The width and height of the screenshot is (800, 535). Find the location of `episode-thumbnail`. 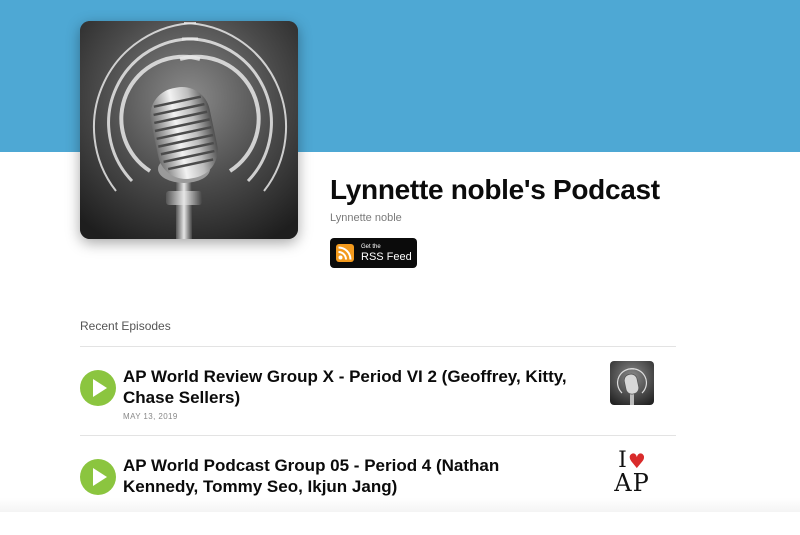

episode-thumbnail is located at coordinates (632, 383).